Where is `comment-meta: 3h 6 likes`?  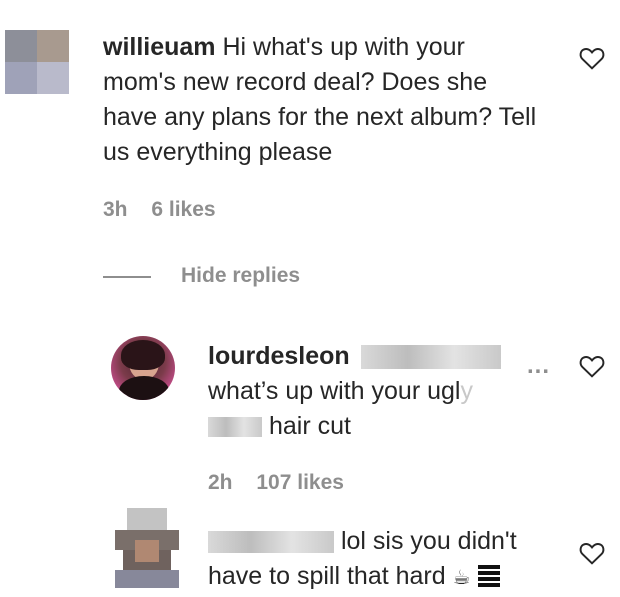
comment-meta: 3h 6 likes is located at coordinates (168, 210).